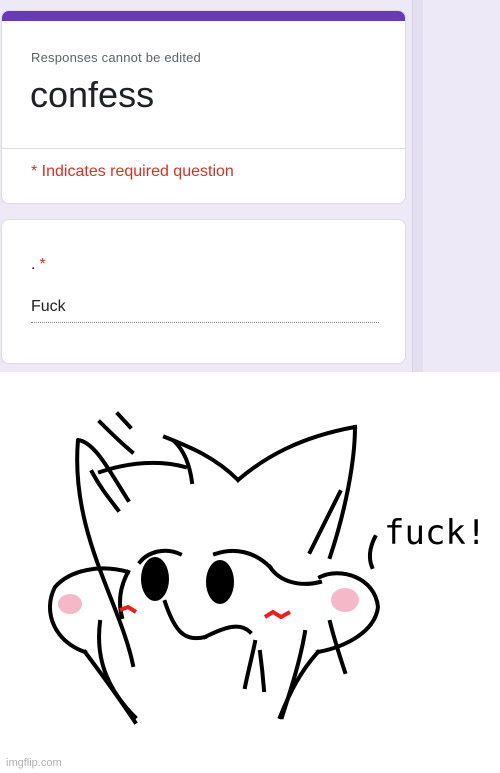 The width and height of the screenshot is (500, 773). I want to click on form-accent-bar, so click(203, 16).